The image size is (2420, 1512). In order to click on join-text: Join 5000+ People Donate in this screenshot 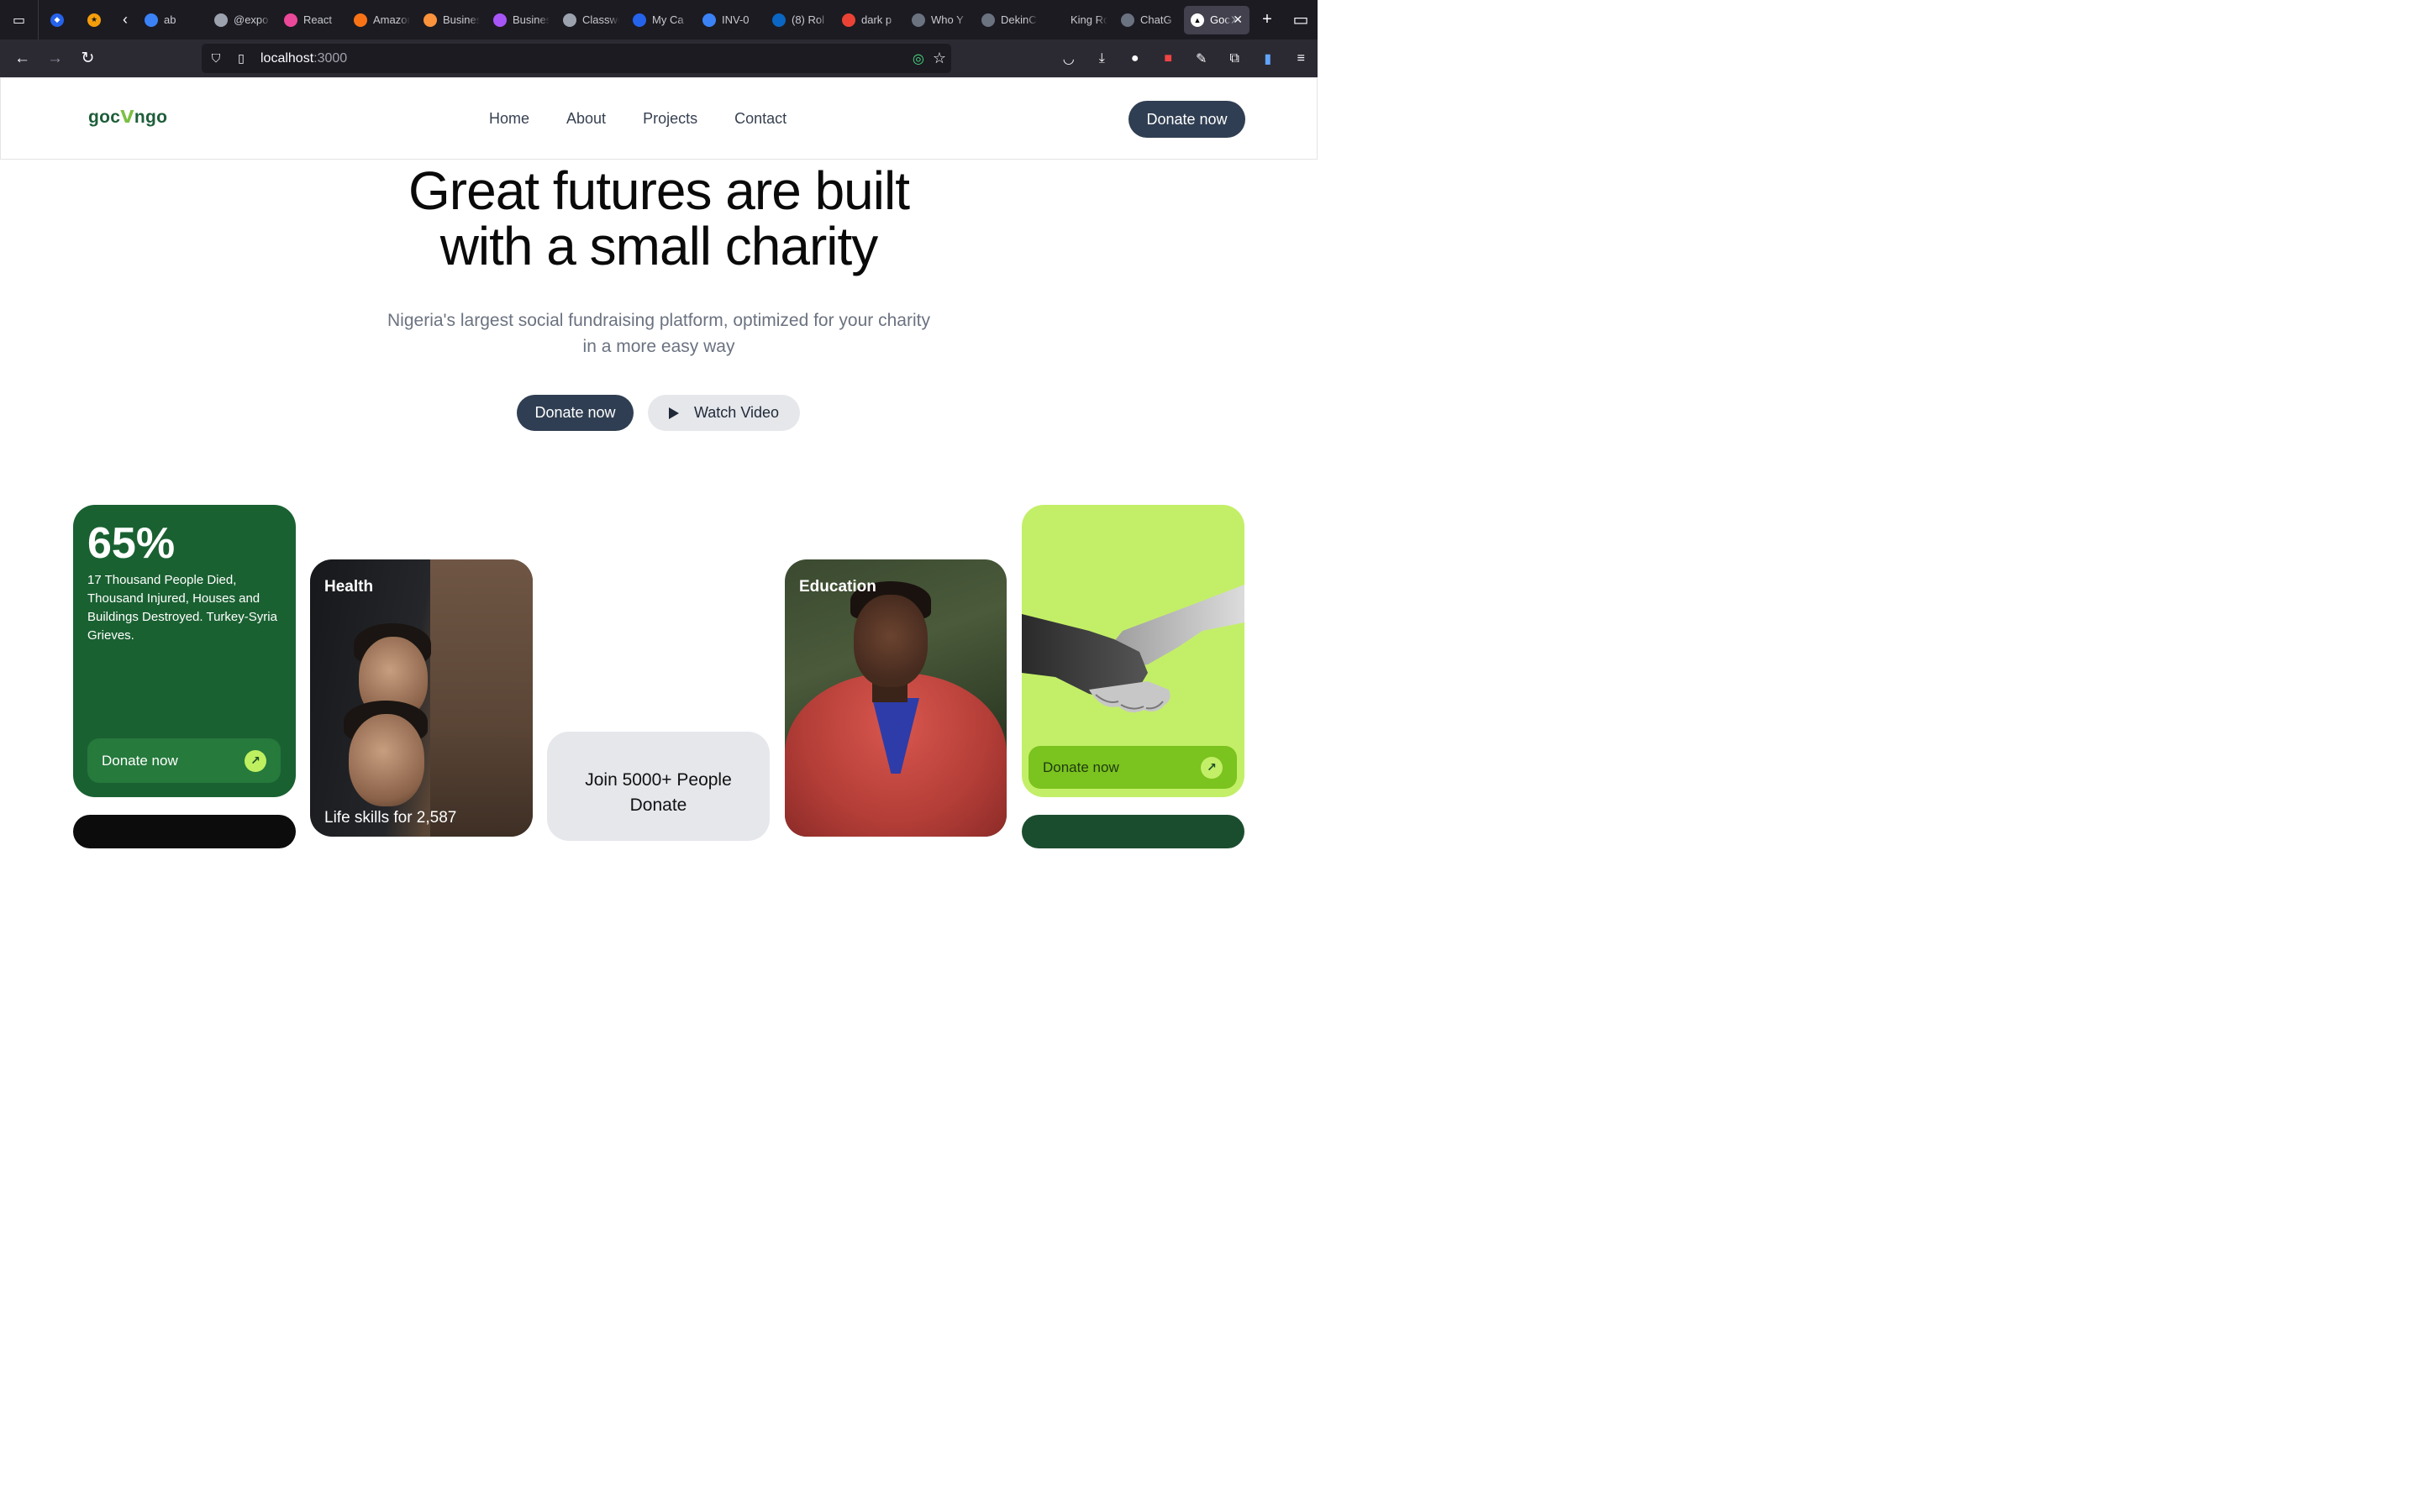, I will do `click(658, 793)`.